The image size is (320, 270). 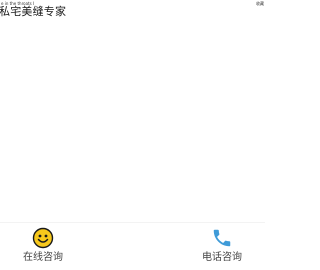 I want to click on phone-consult-button: 电话咨询, so click(x=222, y=246).